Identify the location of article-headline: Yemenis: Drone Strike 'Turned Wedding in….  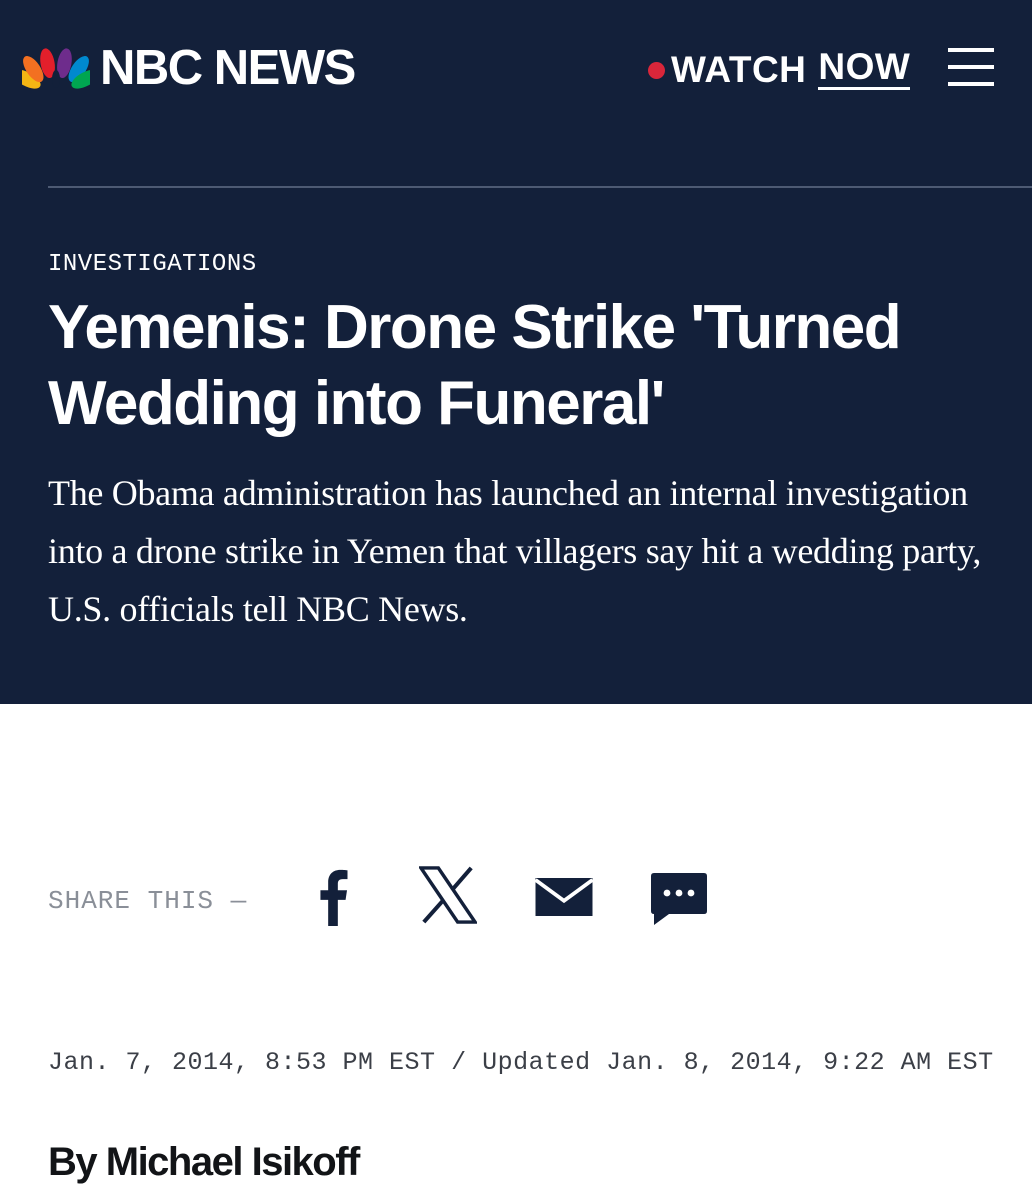
(475, 365).